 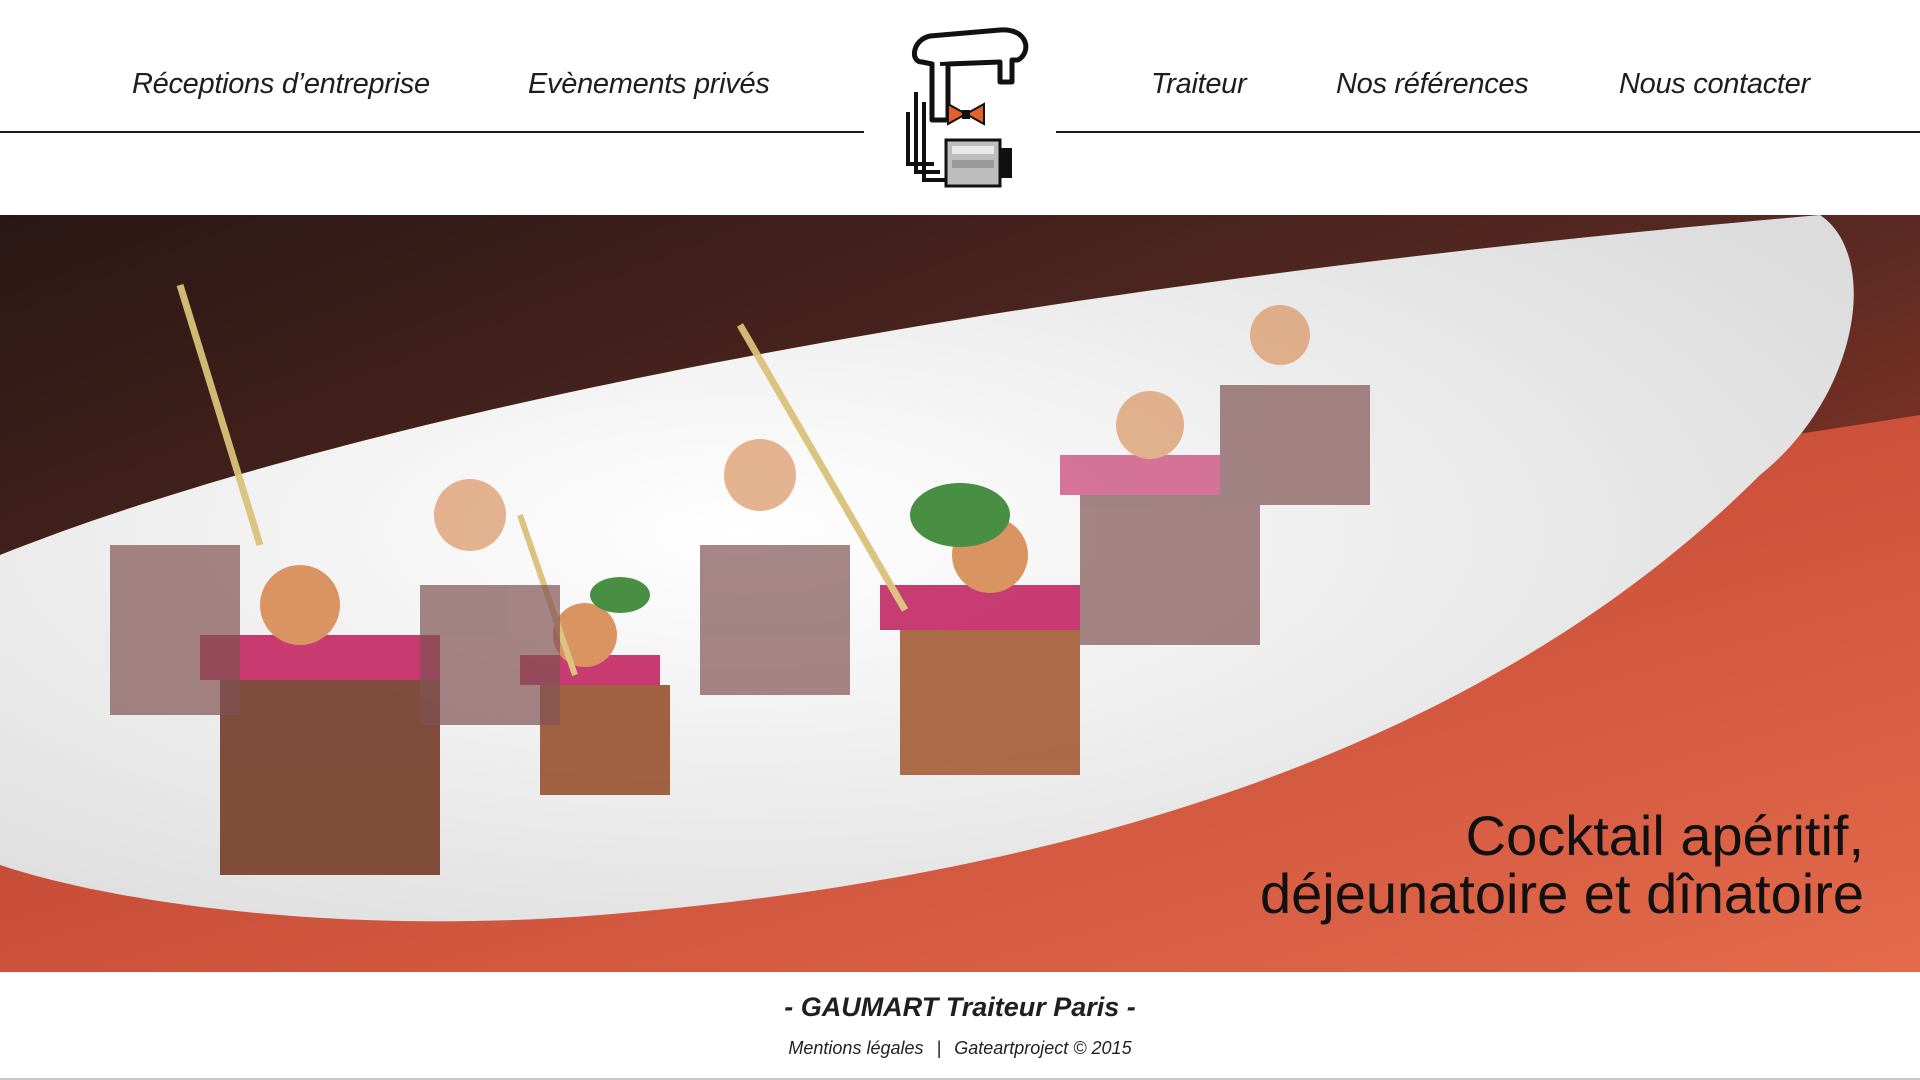 I want to click on footer-legal: Mentions légales | Gateartproject © 2015, so click(x=960, y=1048).